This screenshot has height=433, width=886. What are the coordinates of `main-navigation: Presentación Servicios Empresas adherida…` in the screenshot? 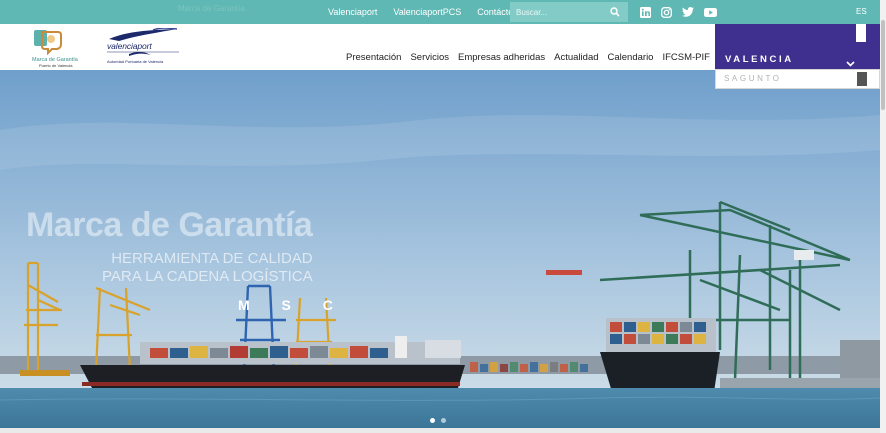 It's located at (528, 57).